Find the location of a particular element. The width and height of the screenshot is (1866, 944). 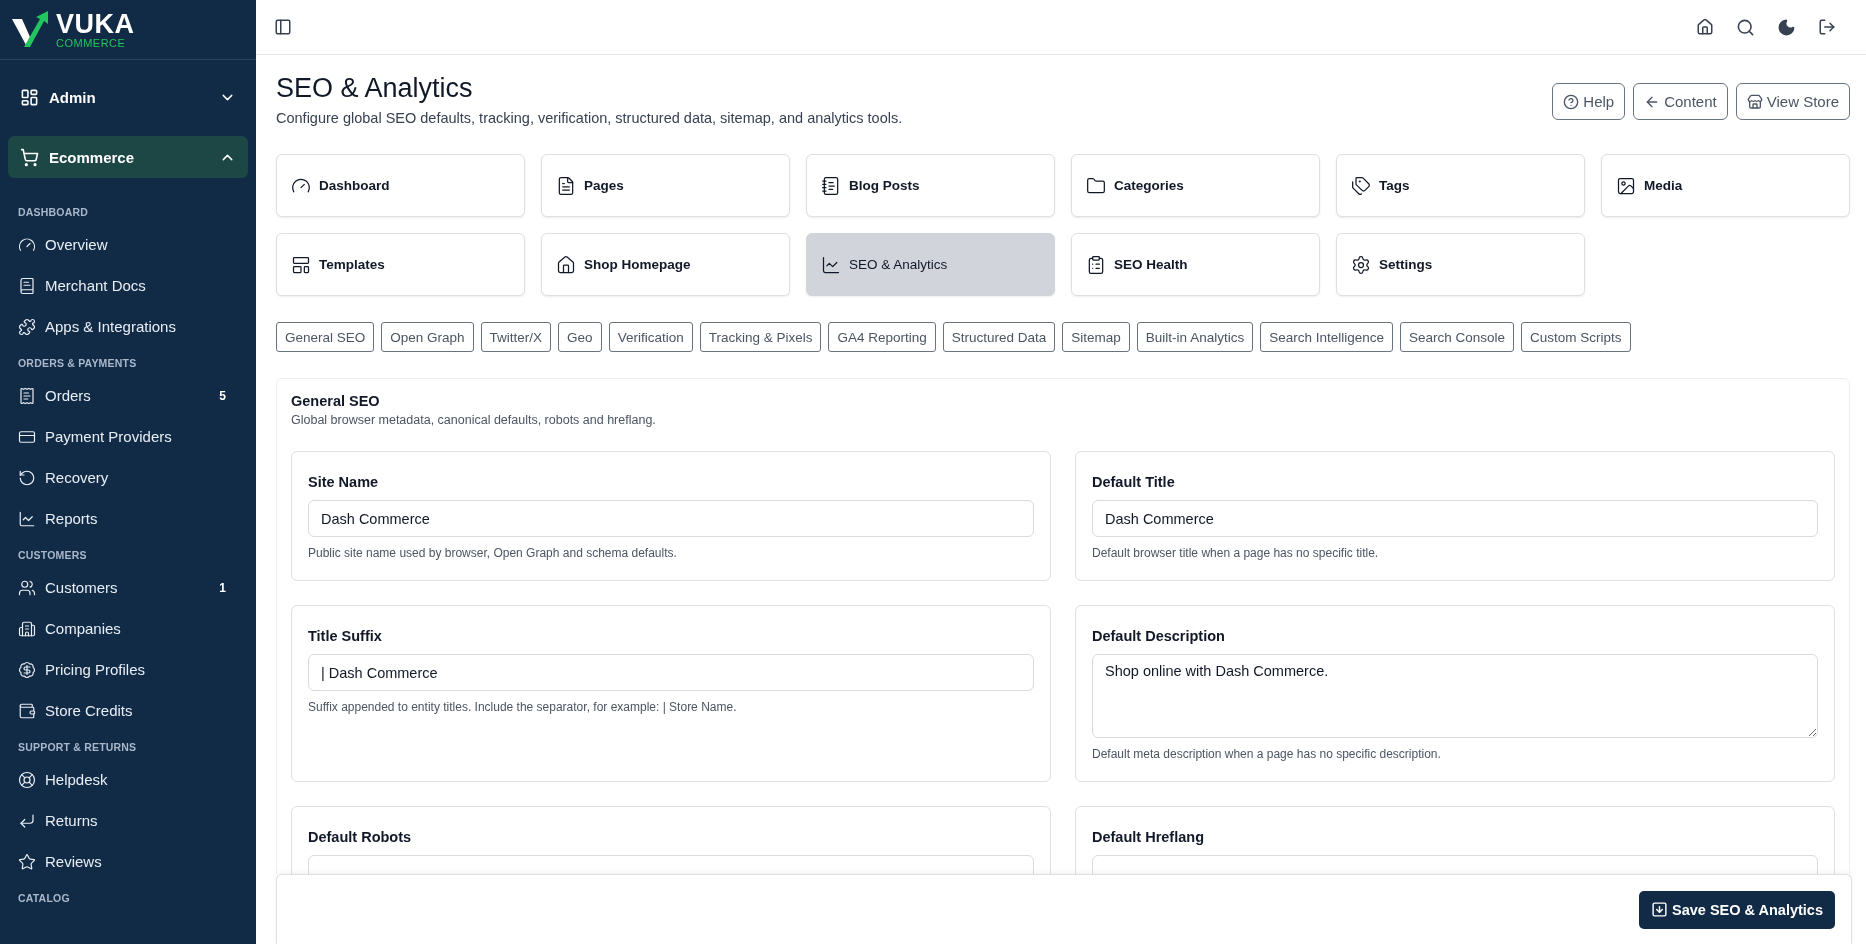

field-label: Title Suffix is located at coordinates (345, 636).